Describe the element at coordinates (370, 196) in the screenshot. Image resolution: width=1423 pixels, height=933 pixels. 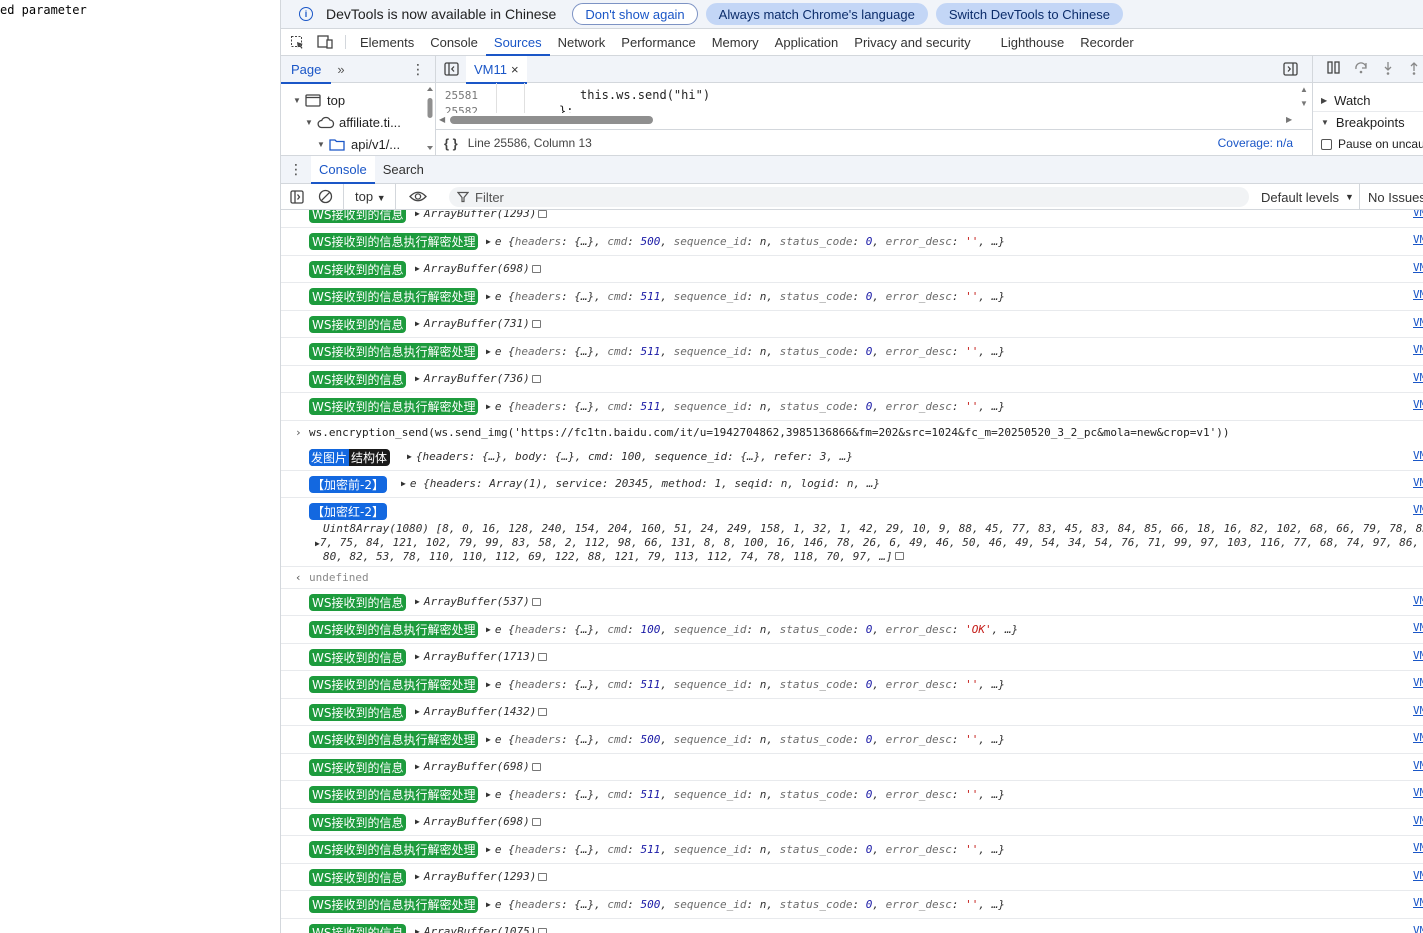
I see `context-selector: top ▼` at that location.